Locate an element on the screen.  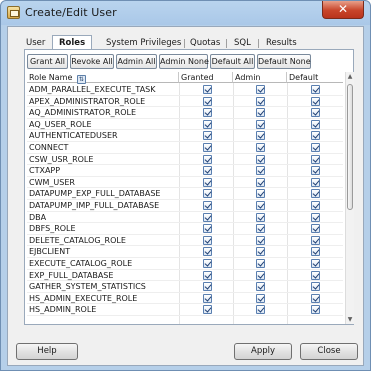
column-header-role-name: Role Name ⇅ is located at coordinates (103, 78).